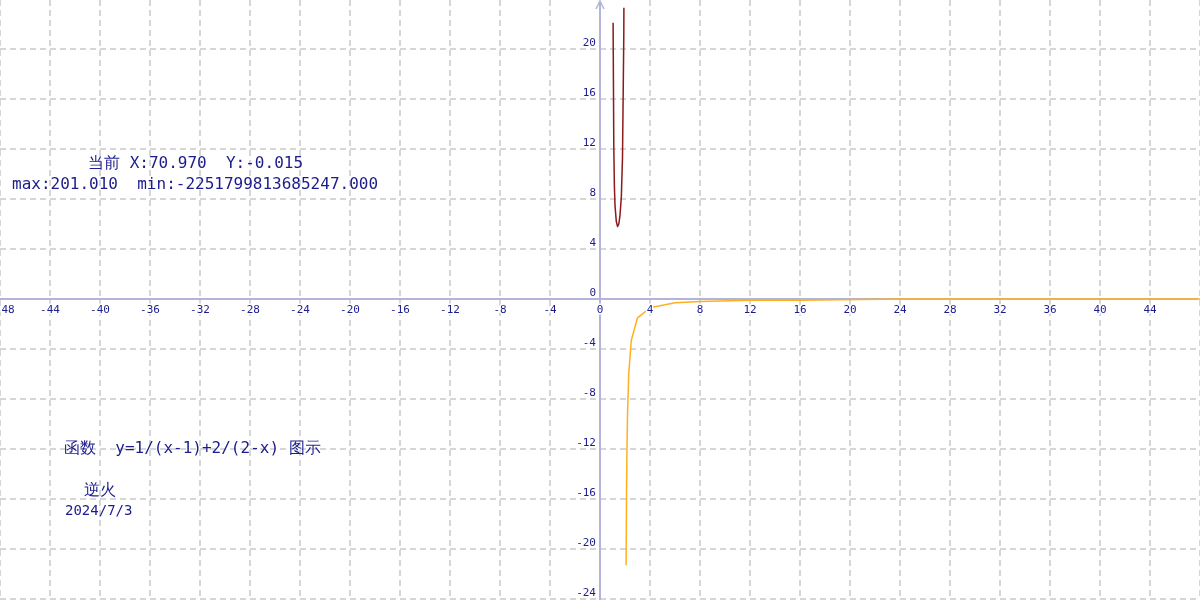 The width and height of the screenshot is (1200, 600). What do you see at coordinates (100, 309) in the screenshot?
I see `x-tick-label: -40` at bounding box center [100, 309].